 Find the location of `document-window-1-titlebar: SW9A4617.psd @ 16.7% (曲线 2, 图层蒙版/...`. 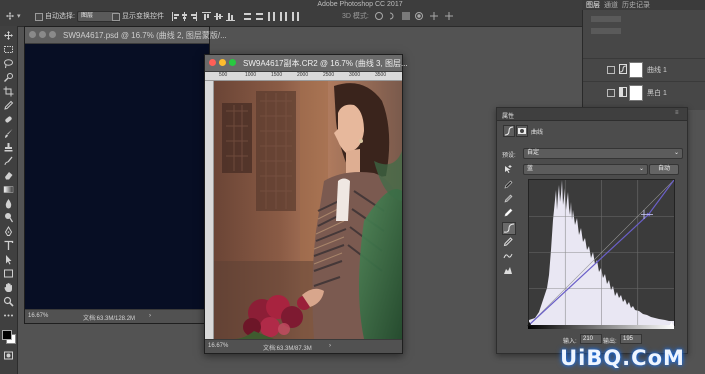

document-window-1-titlebar: SW9A4617.psd @ 16.7% (曲线 2, 图层蒙版/... is located at coordinates (126, 35).